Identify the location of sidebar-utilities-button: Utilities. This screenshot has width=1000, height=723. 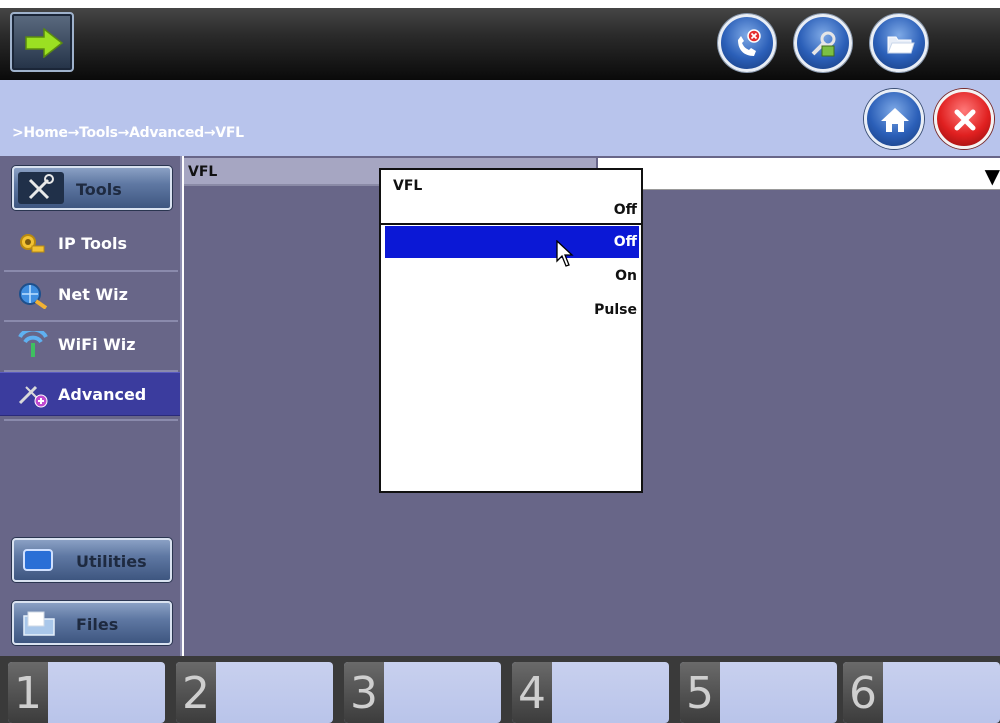
(92, 560).